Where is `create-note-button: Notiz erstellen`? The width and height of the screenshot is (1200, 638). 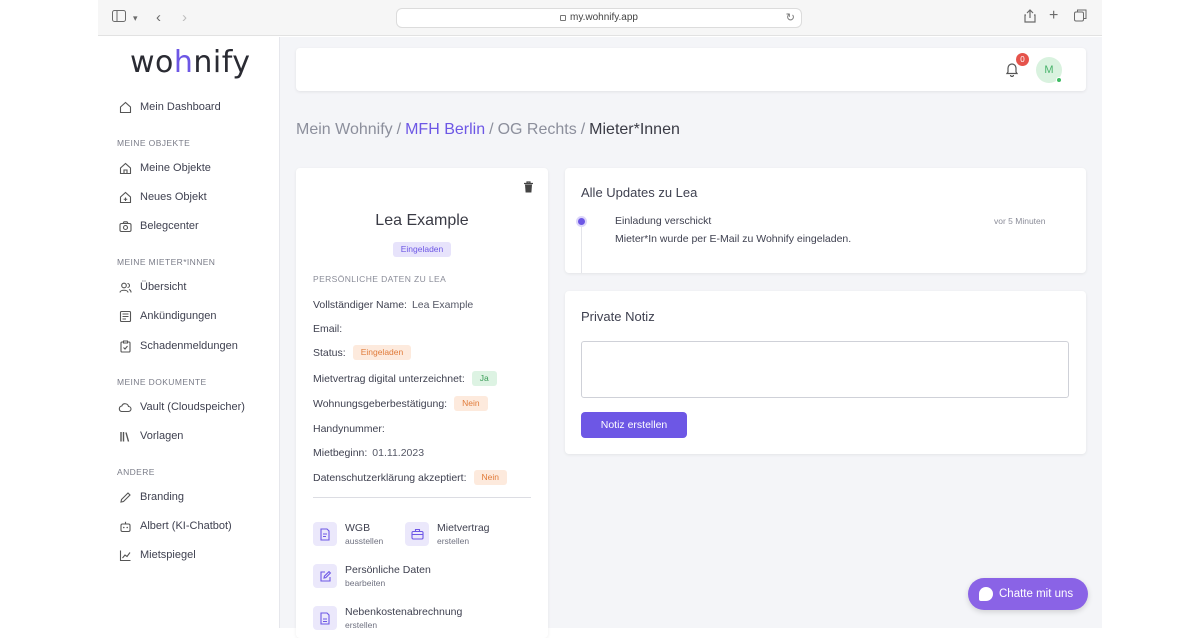 create-note-button: Notiz erstellen is located at coordinates (634, 425).